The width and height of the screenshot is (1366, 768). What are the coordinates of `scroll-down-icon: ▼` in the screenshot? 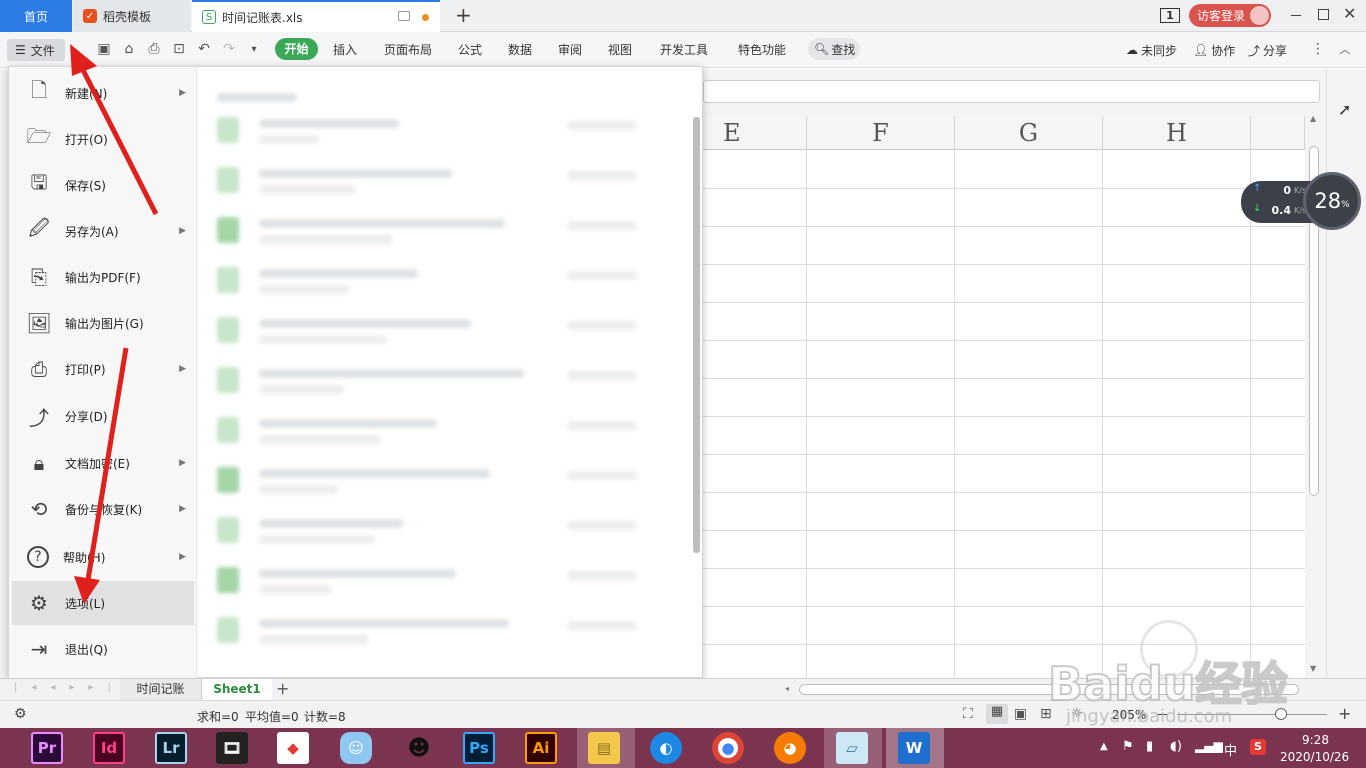 It's located at (1313, 668).